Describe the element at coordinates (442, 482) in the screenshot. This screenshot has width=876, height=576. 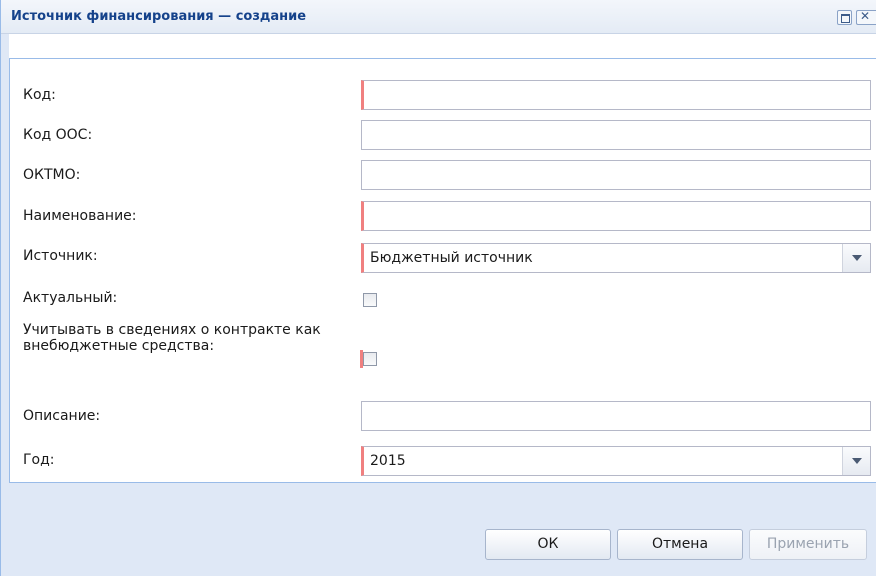
I see `footer-divider` at that location.